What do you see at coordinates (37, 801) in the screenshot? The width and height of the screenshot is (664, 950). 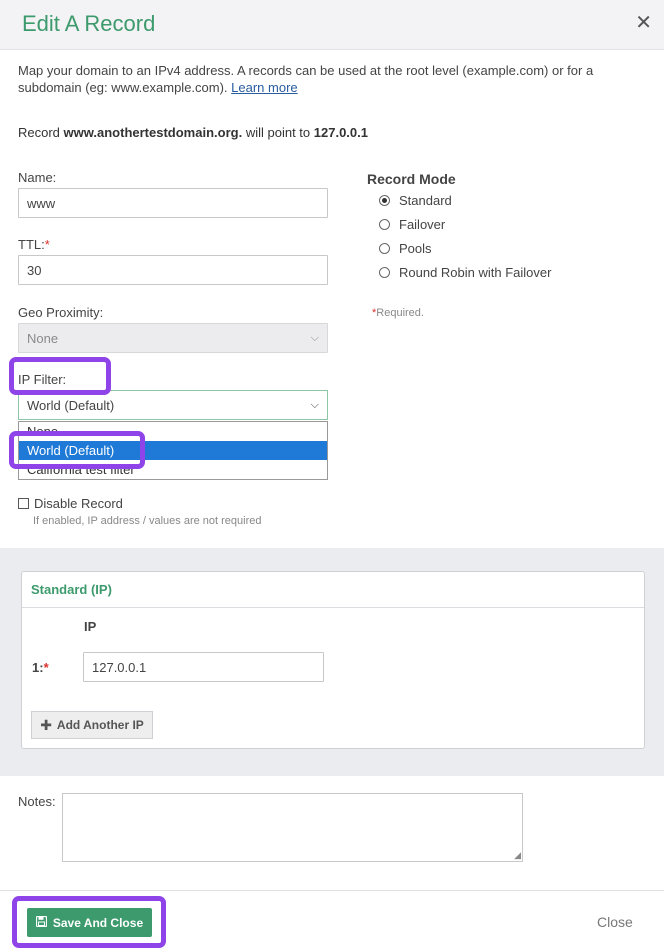 I see `notes-label: Notes:` at bounding box center [37, 801].